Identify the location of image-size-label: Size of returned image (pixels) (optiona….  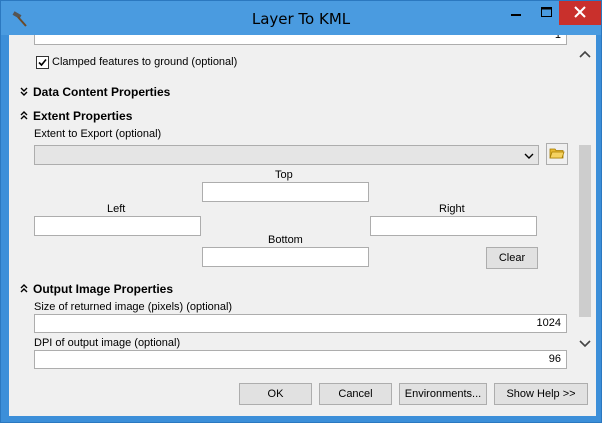
(133, 307).